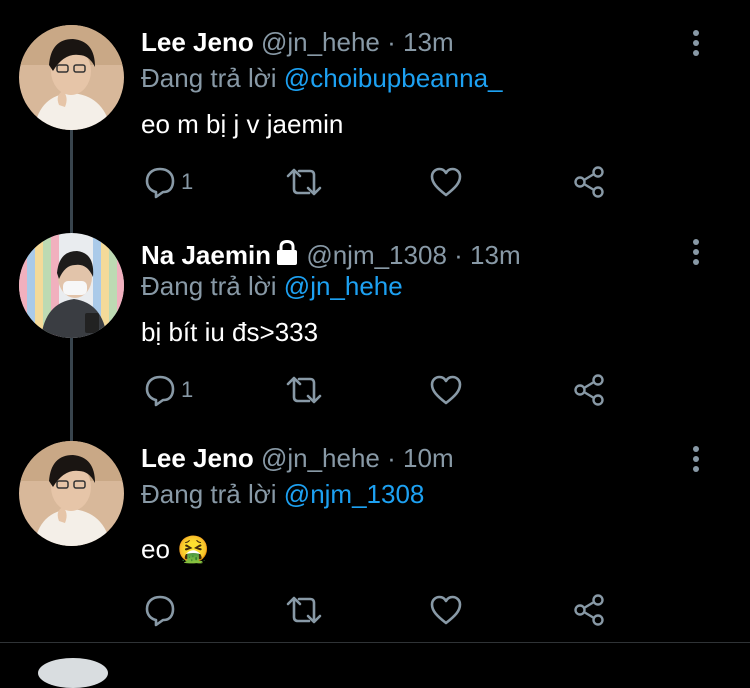 The height and width of the screenshot is (688, 750). I want to click on reply-context: Đang trả lời @jn_hehe, so click(272, 286).